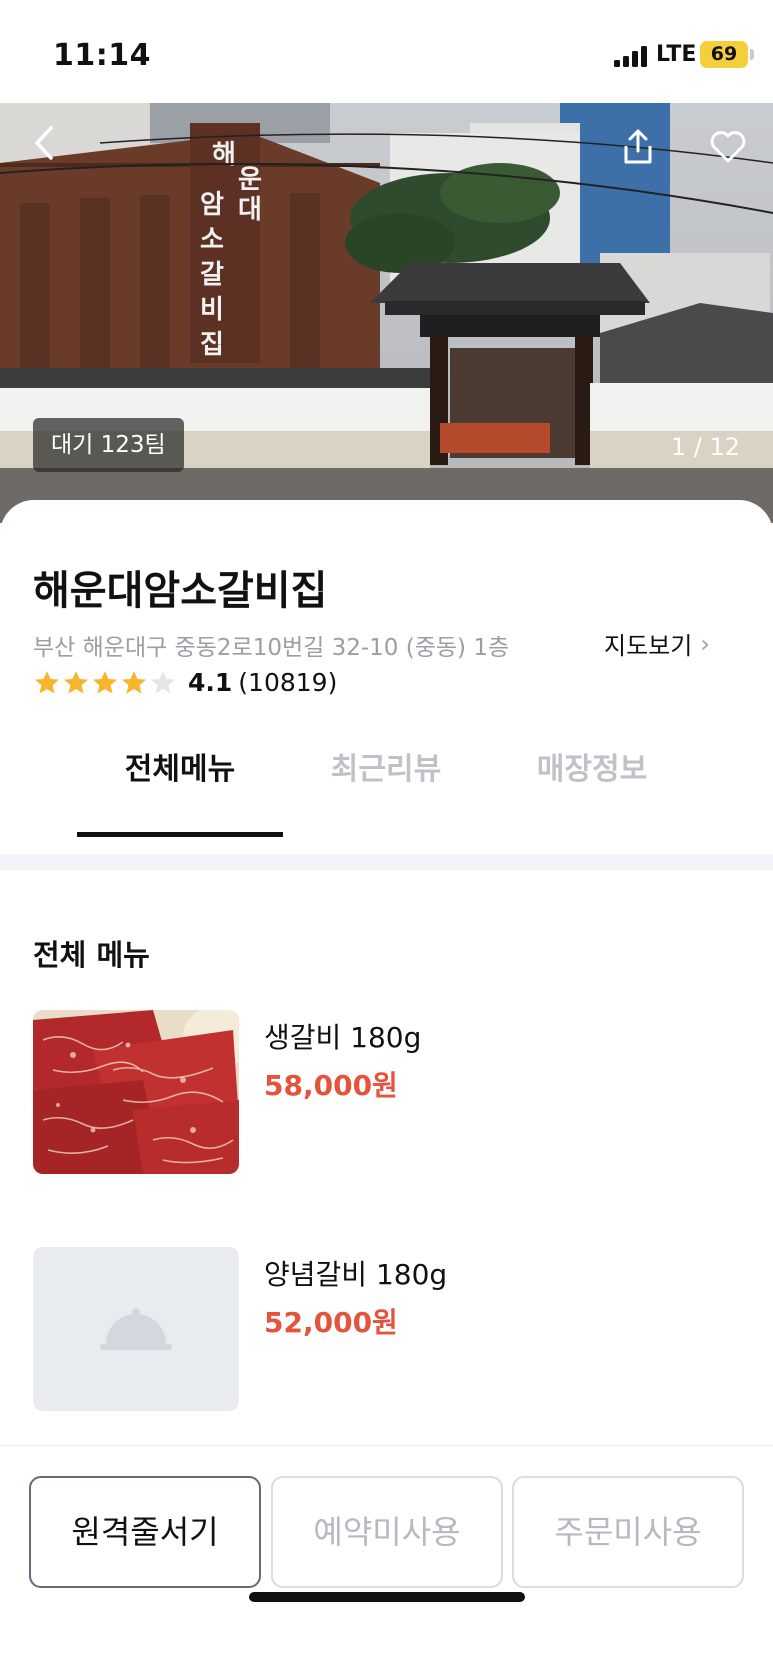  Describe the element at coordinates (386, 51) in the screenshot. I see `status-bar: 11:14 LTE 69` at that location.